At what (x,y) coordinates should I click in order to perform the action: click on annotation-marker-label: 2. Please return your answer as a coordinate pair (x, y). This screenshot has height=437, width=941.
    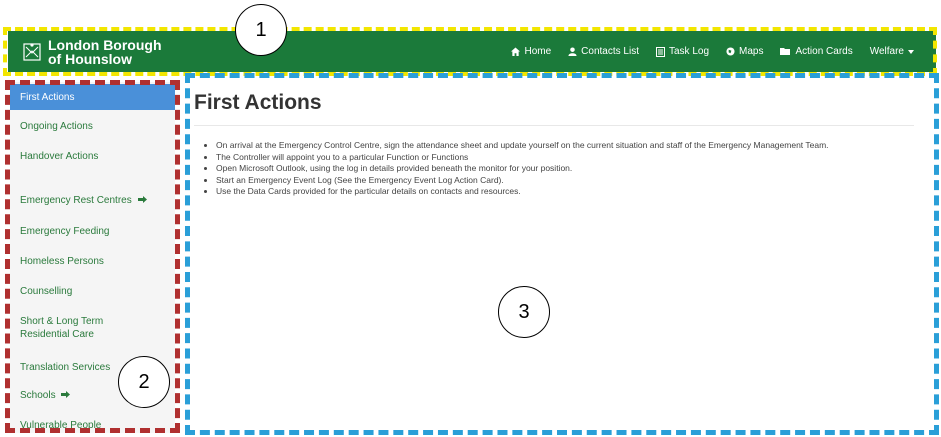
    Looking at the image, I should click on (144, 381).